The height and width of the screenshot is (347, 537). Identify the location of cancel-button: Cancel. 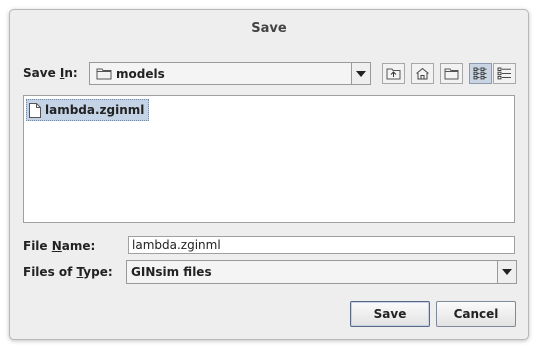
(476, 314).